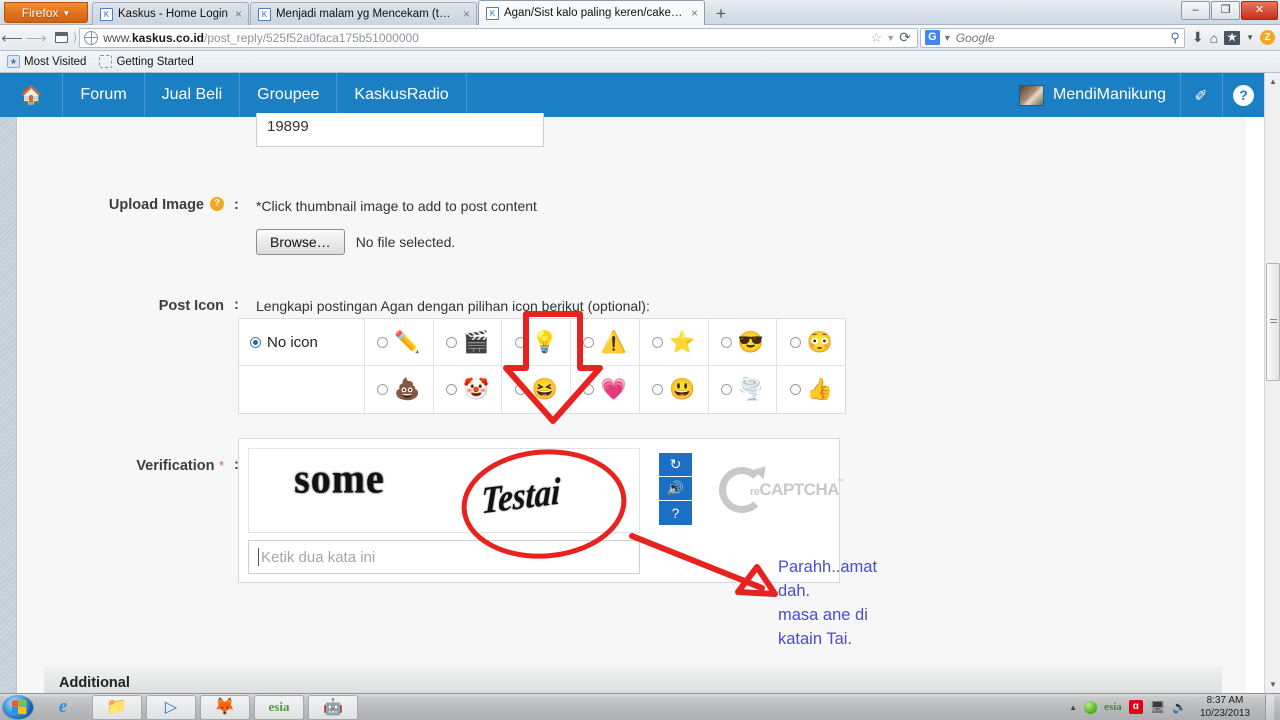  What do you see at coordinates (544, 342) in the screenshot?
I see `lightbulb-icon: 💡` at bounding box center [544, 342].